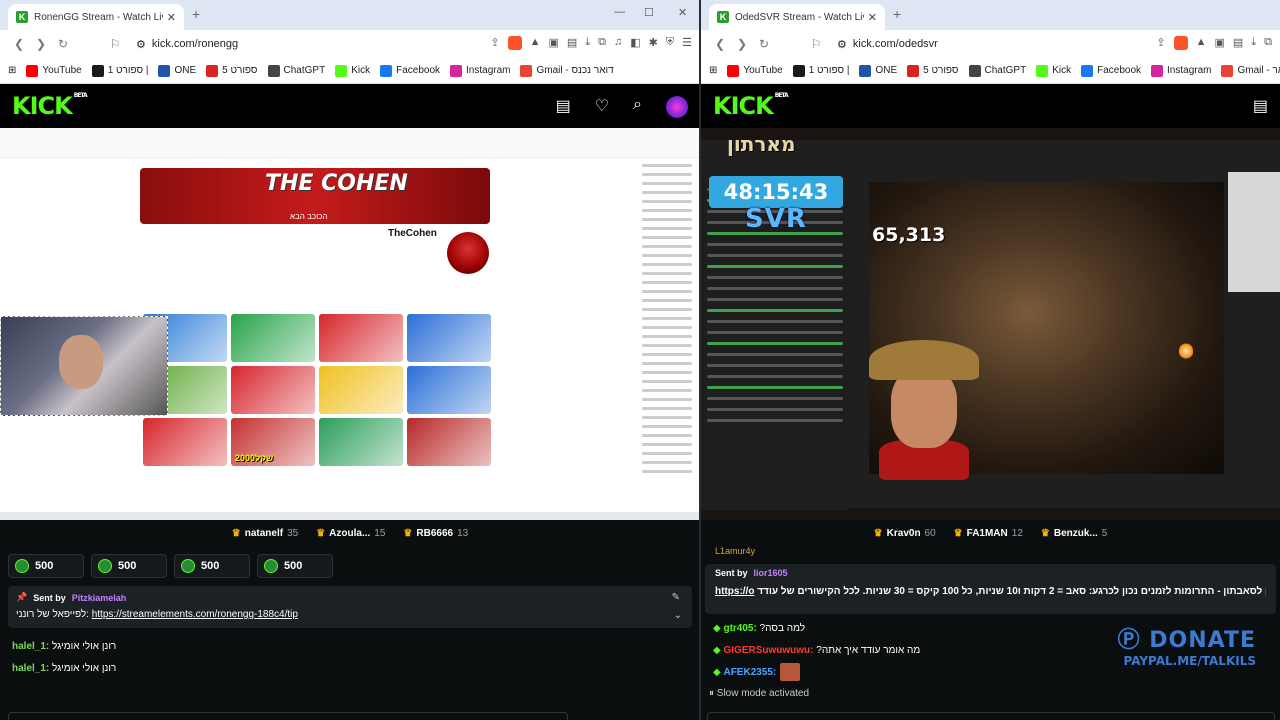 This screenshot has width=1280, height=720. I want to click on bookmark-item: YouTube, so click(54, 70).